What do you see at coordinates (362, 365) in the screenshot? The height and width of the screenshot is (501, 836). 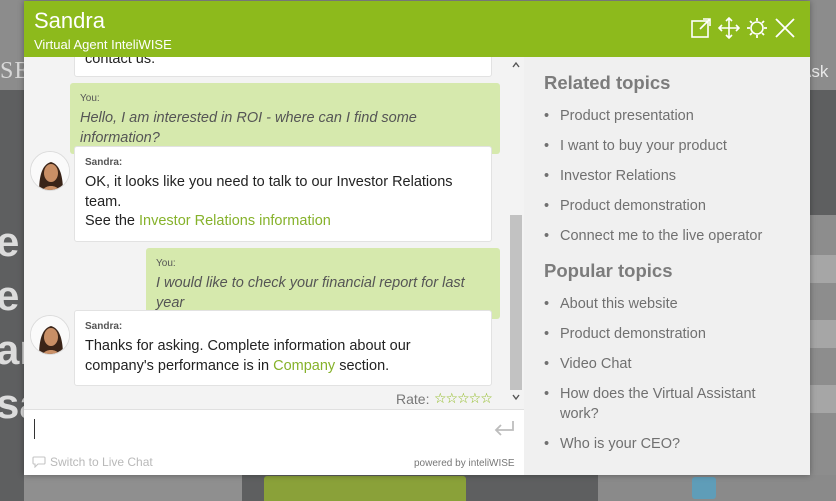 I see `message-line-suffix: section.` at bounding box center [362, 365].